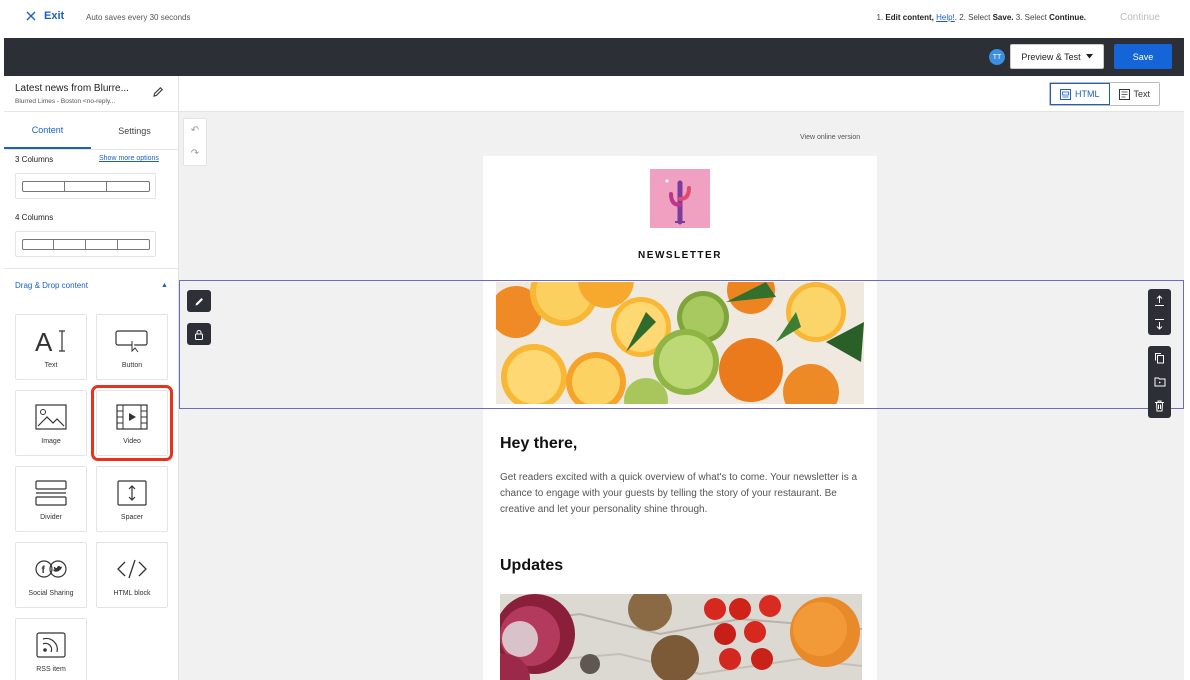 The width and height of the screenshot is (1190, 680). Describe the element at coordinates (1140, 17) in the screenshot. I see `continue-button: Continue` at that location.